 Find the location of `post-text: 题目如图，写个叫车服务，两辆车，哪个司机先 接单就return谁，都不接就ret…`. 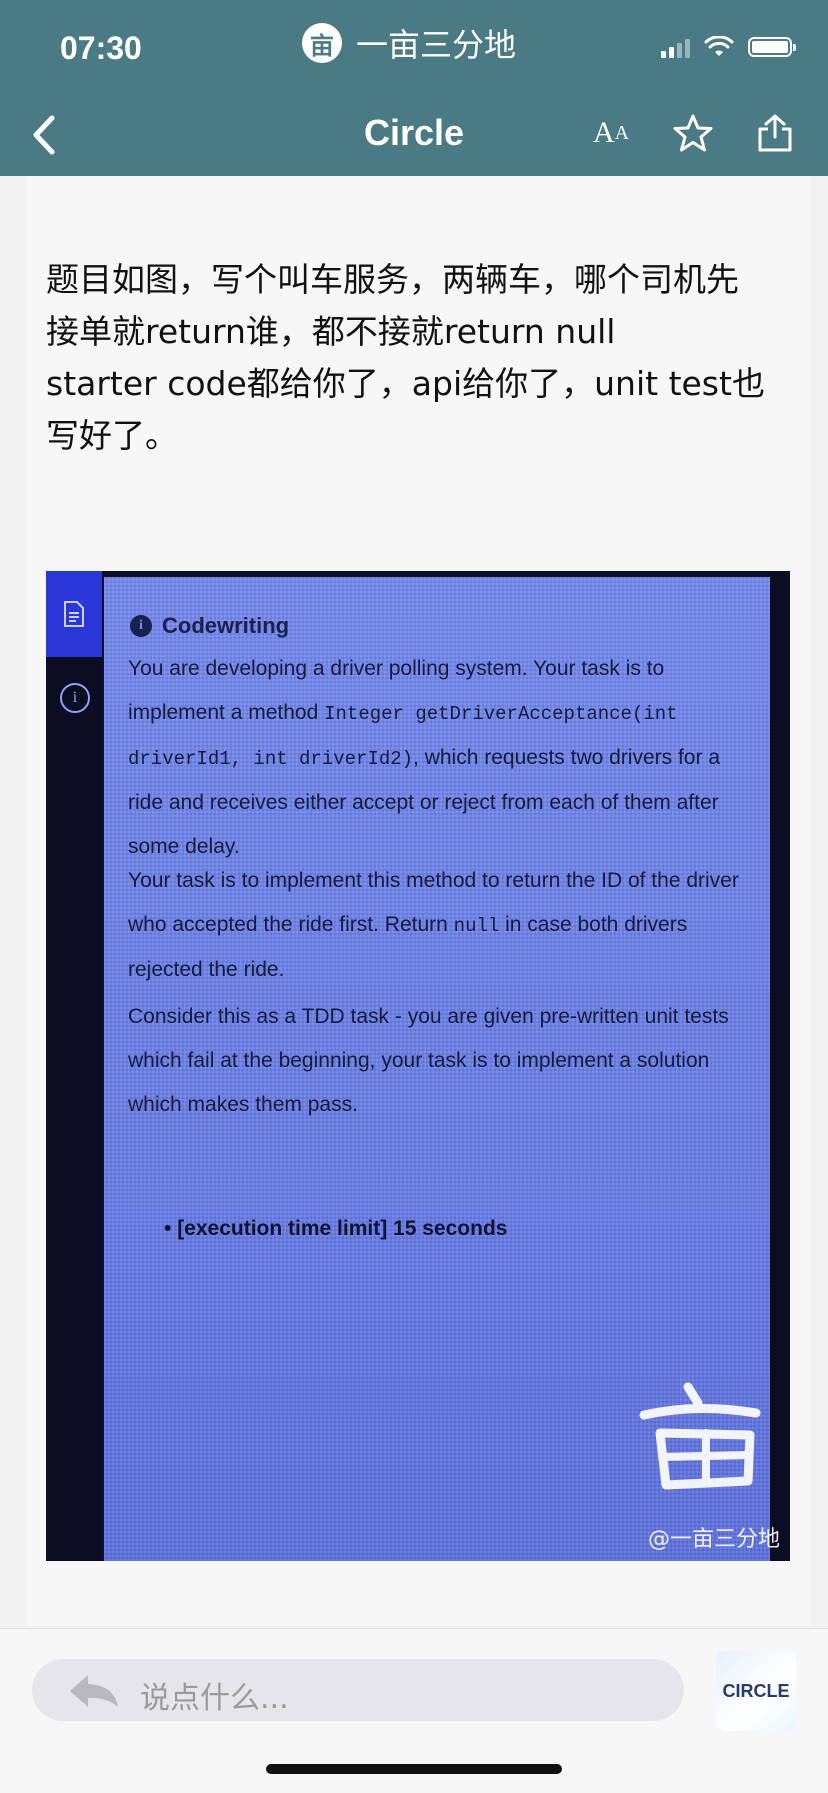

post-text: 题目如图，写个叫车服务，两辆车，哪个司机先 接单就return谁，都不接就ret… is located at coordinates (405, 357).